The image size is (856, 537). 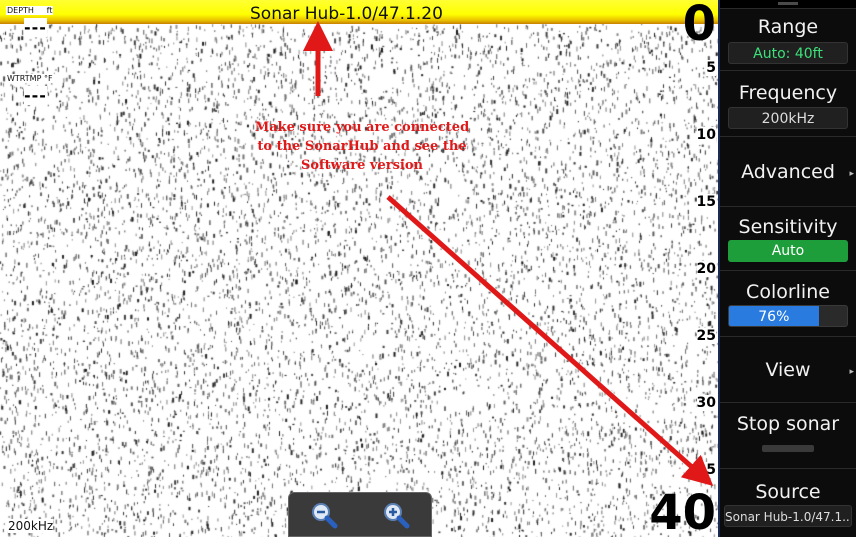 I want to click on menu-item-advanced: Advanced ▸, so click(x=788, y=171).